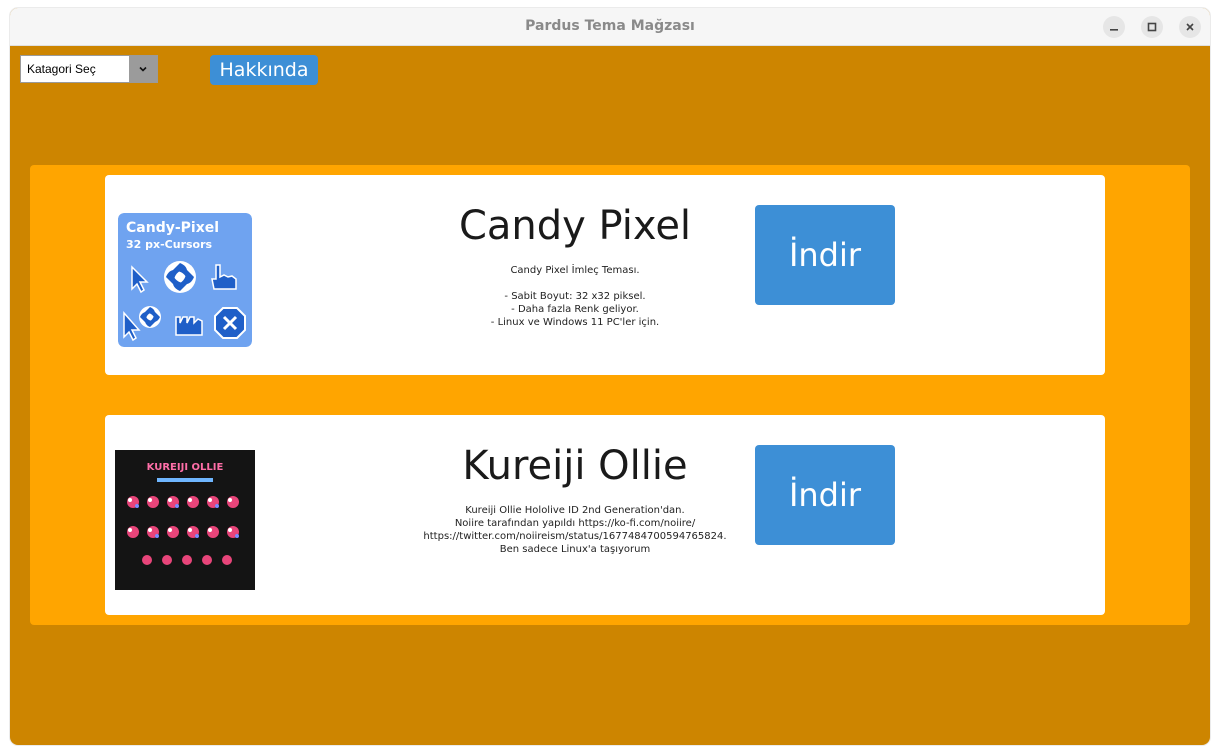 This screenshot has height=755, width=1220. I want to click on open-hand-icon, so click(189, 326).